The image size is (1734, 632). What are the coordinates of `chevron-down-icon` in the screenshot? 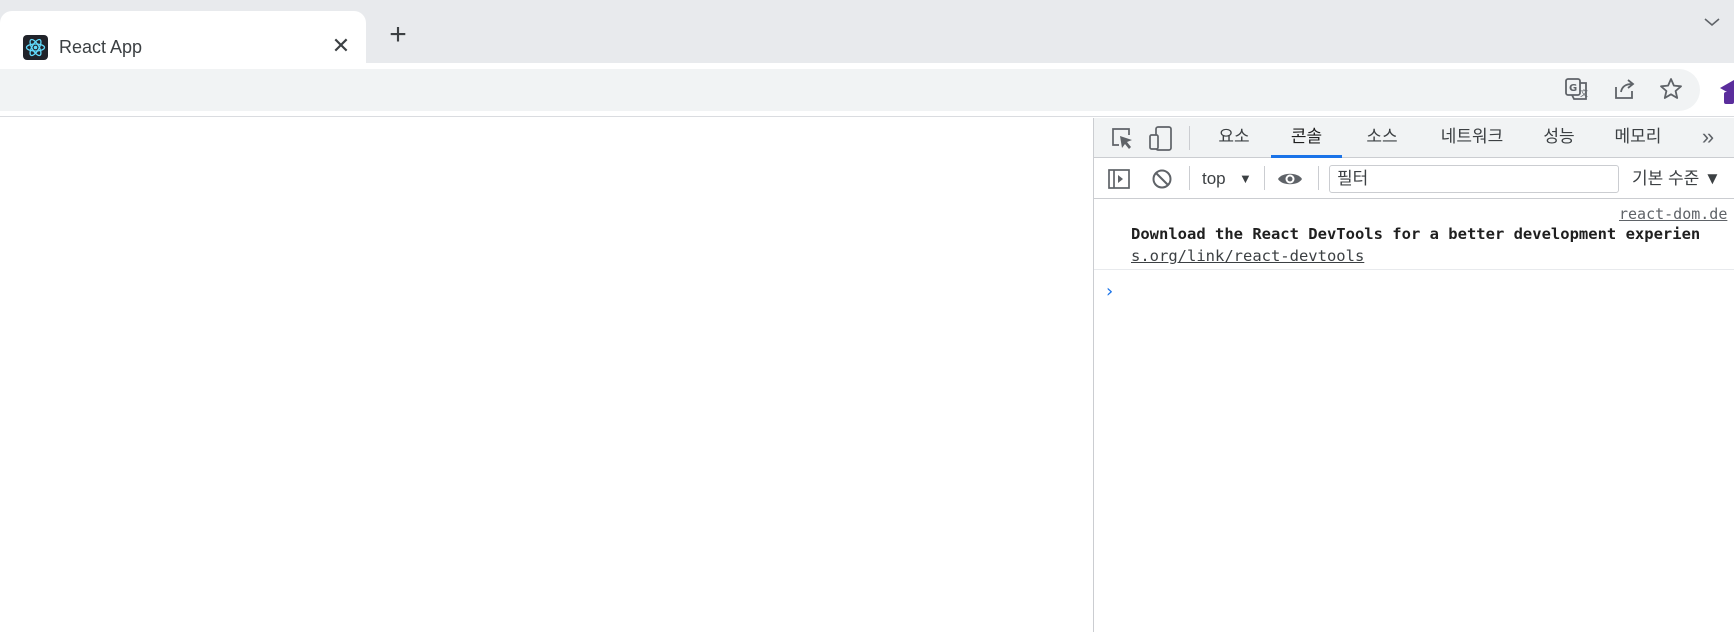 It's located at (1712, 22).